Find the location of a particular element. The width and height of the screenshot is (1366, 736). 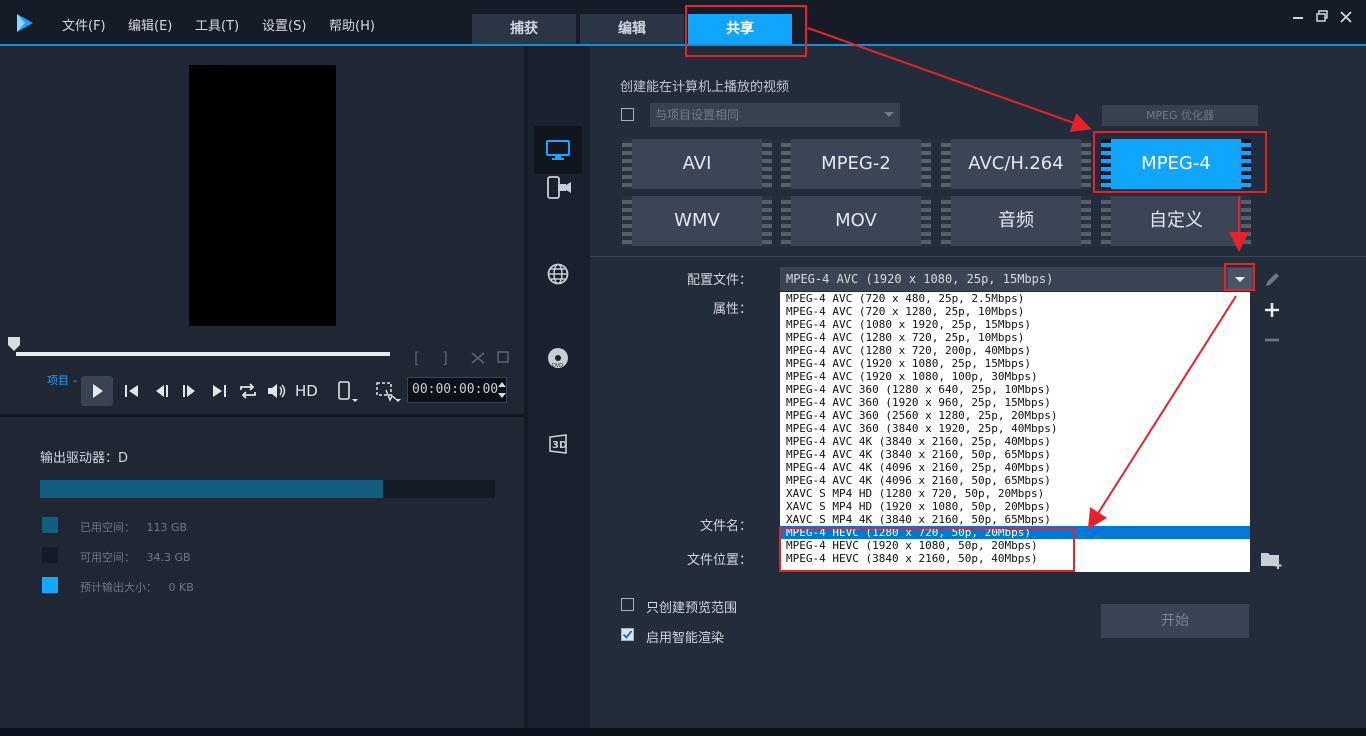

free-space-value: 34.3 GB is located at coordinates (168, 557).